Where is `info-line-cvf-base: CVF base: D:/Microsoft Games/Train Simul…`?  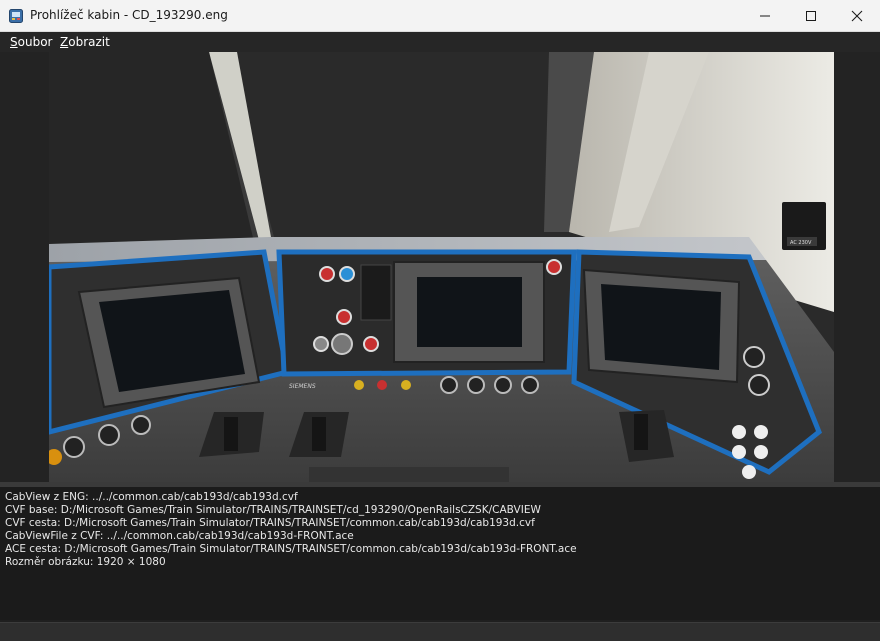
info-line-cvf-base: CVF base: D:/Microsoft Games/Train Simul… is located at coordinates (273, 510).